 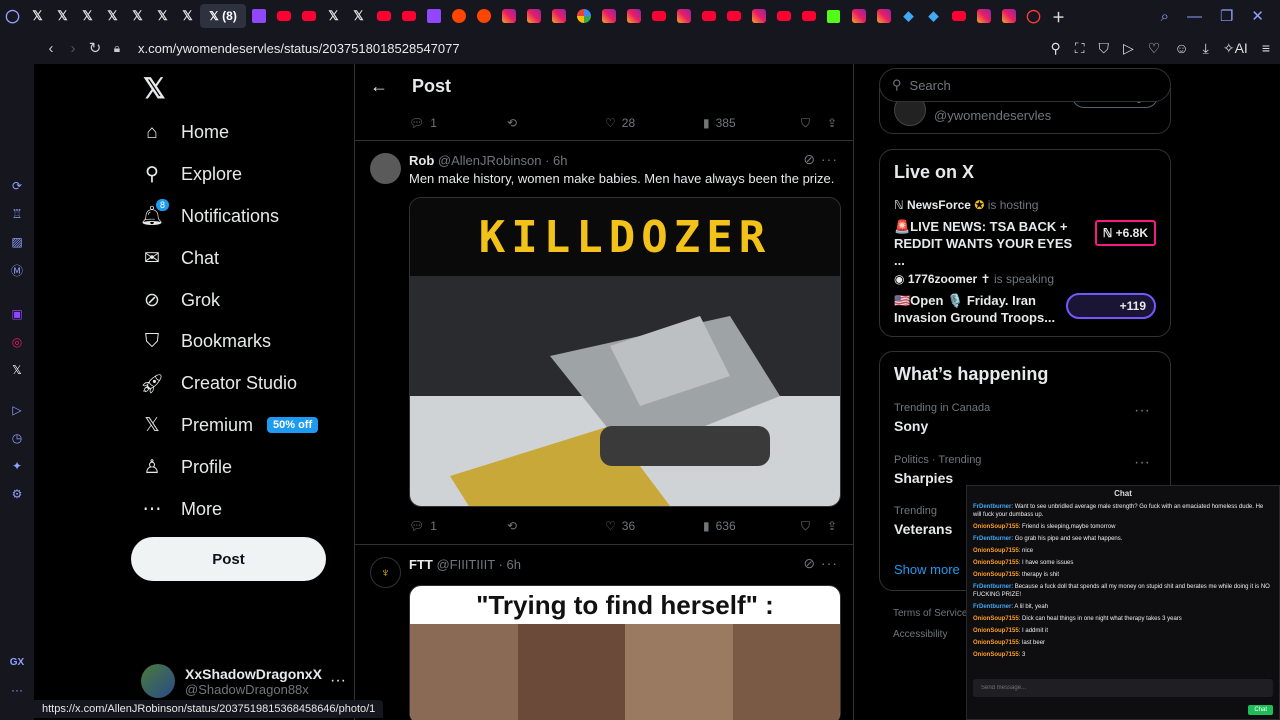 I want to click on pin-icon: ⚲, so click(x=1055, y=48).